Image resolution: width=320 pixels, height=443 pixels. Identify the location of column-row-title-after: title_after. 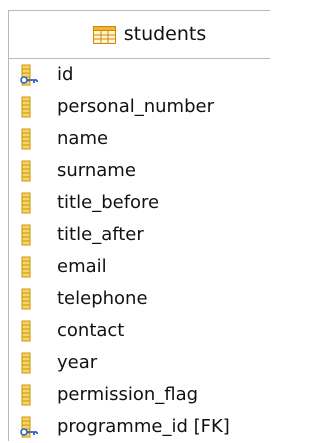
(139, 235).